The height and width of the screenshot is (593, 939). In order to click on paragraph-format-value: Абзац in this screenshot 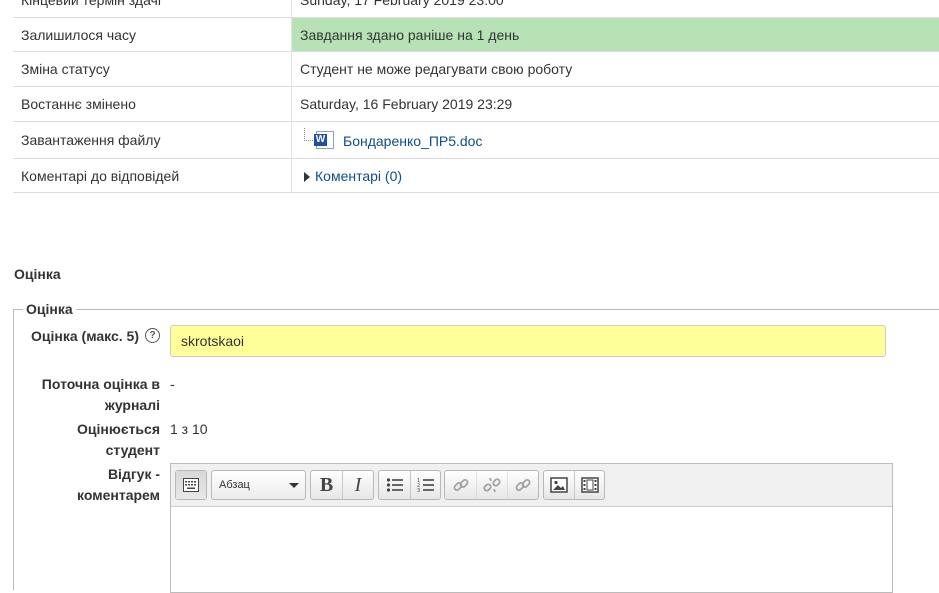, I will do `click(234, 485)`.